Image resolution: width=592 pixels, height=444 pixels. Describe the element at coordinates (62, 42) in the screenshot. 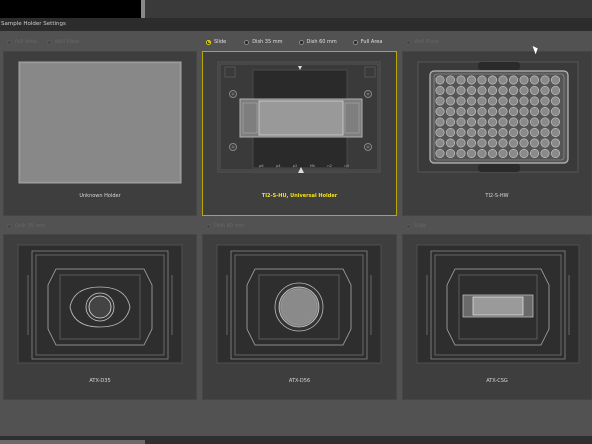

I see `radio-well-plate-left: Well Plate` at that location.